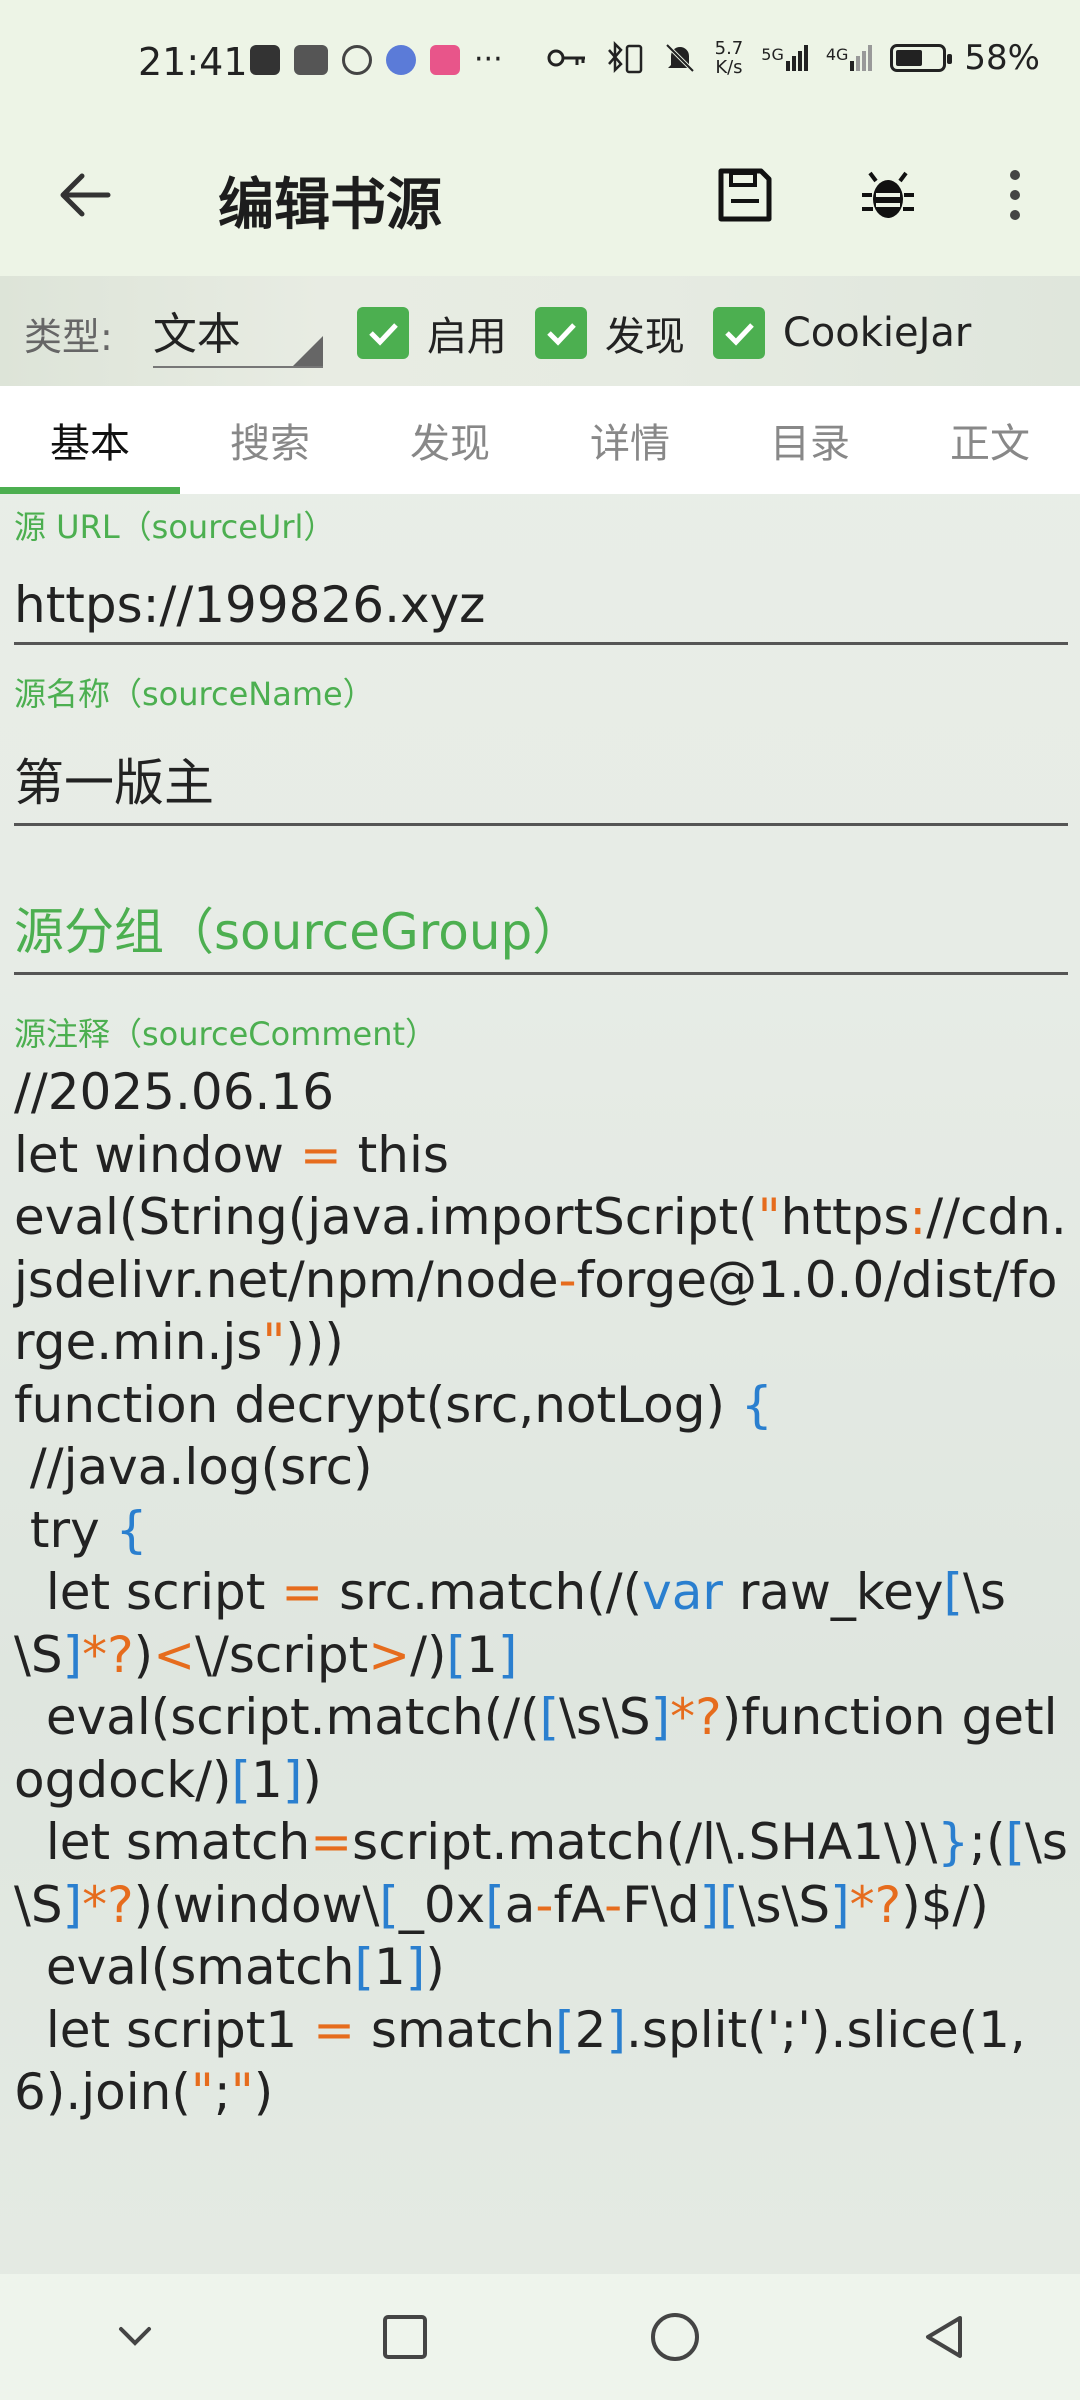 This screenshot has height=2400, width=1080. Describe the element at coordinates (990, 440) in the screenshot. I see `tab-content: 正文` at that location.